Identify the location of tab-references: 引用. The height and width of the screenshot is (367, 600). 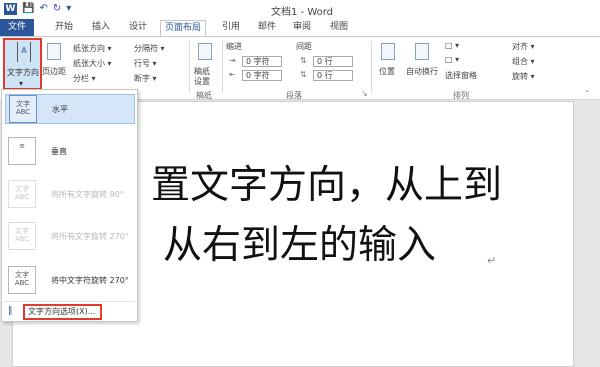
(231, 28).